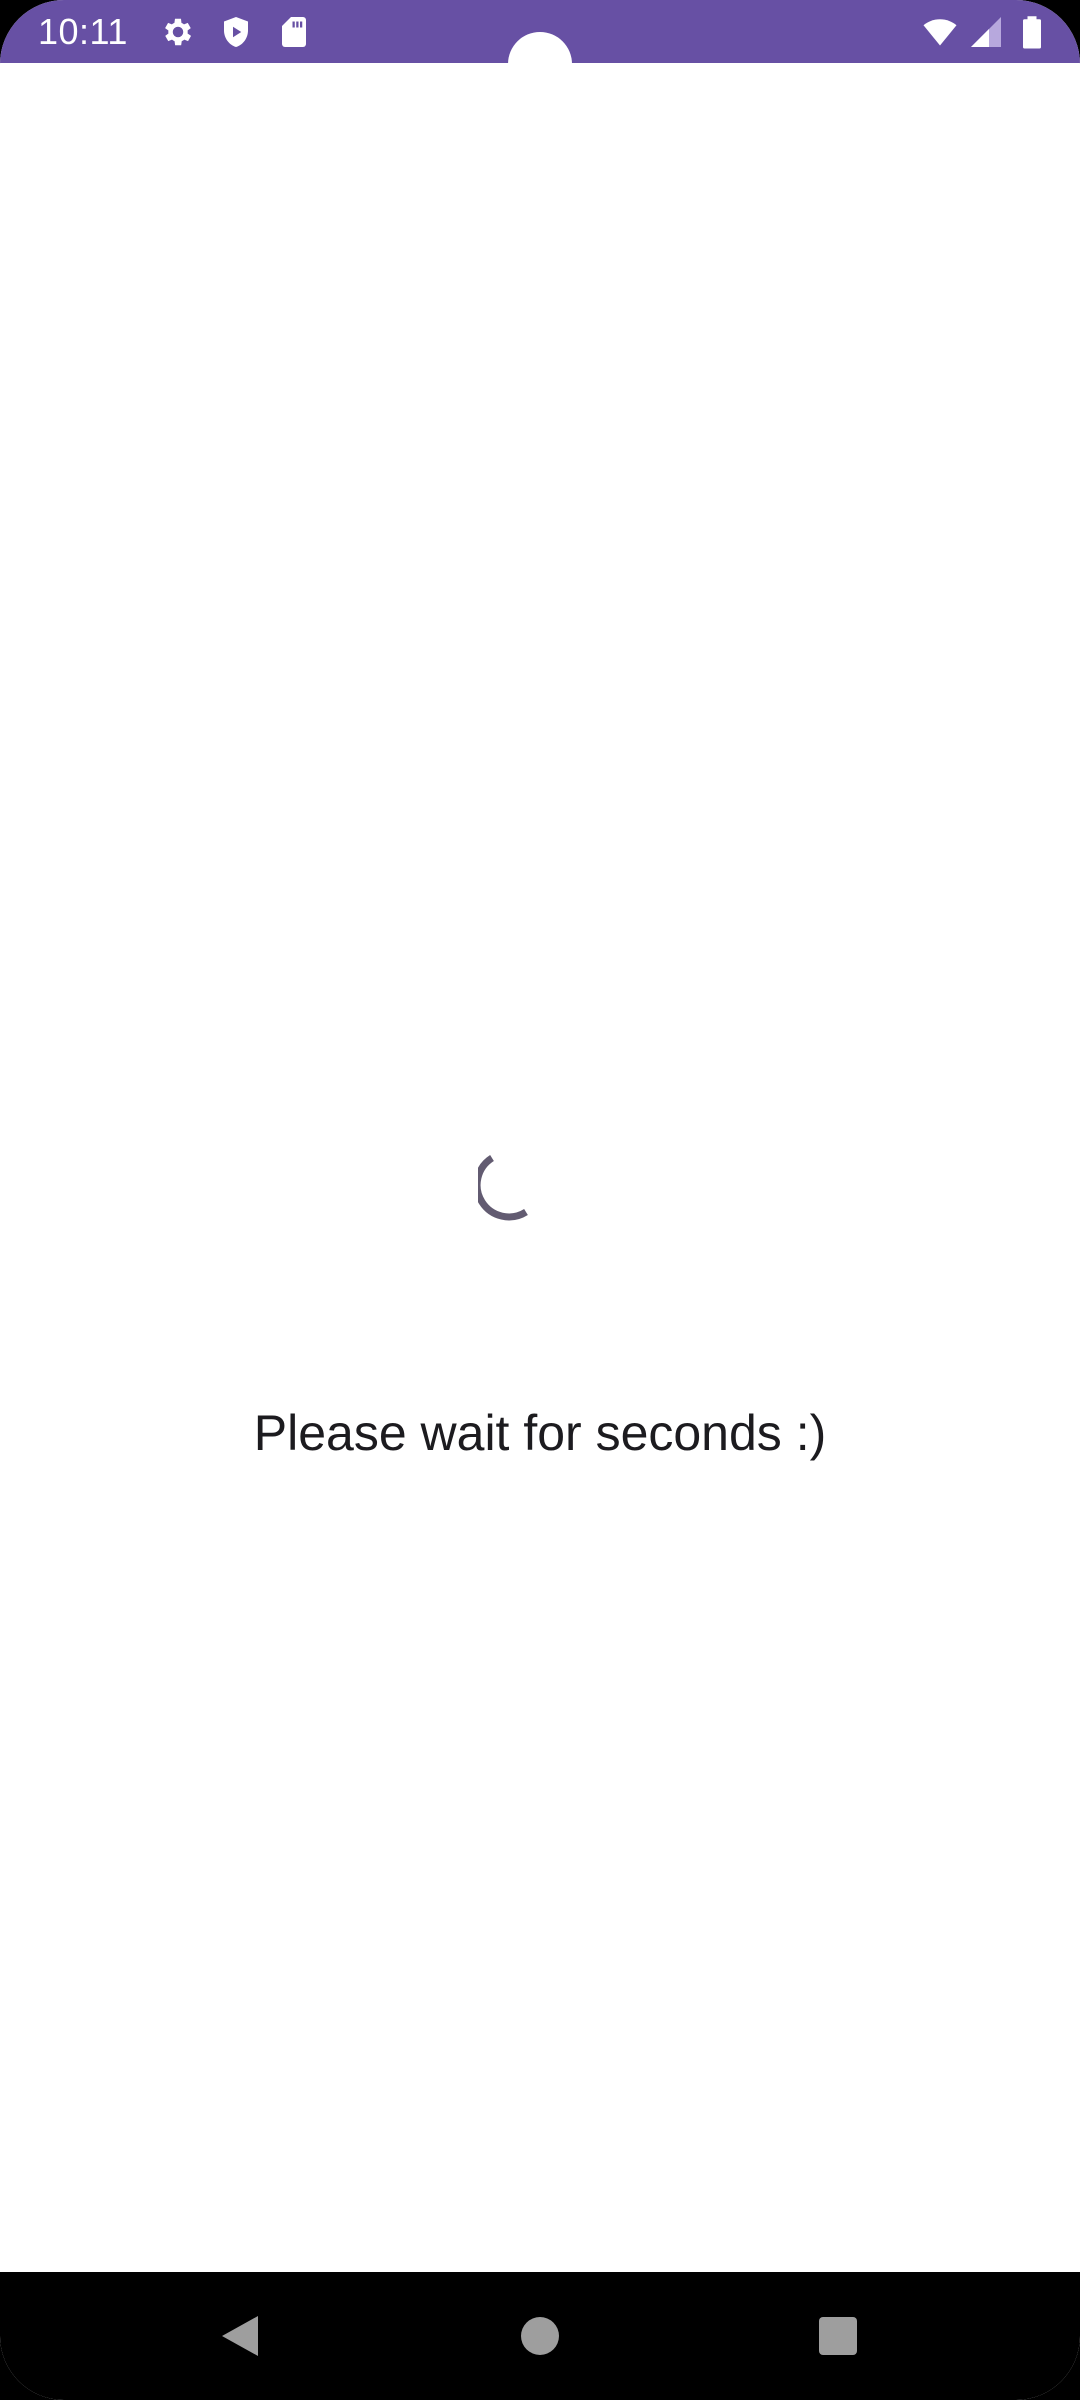  What do you see at coordinates (236, 32) in the screenshot?
I see `play-shield-icon` at bounding box center [236, 32].